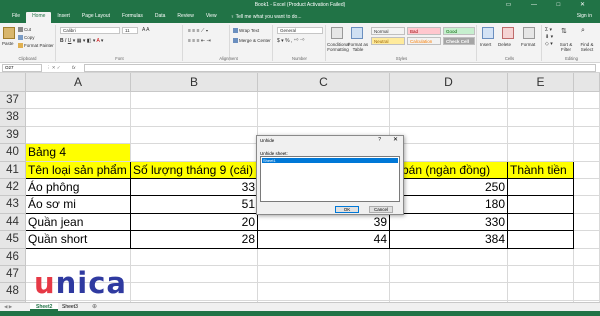 The height and width of the screenshot is (316, 600). What do you see at coordinates (194, 170) in the screenshot?
I see `table-cell: Số lượng tháng 9 (cái)` at bounding box center [194, 170].